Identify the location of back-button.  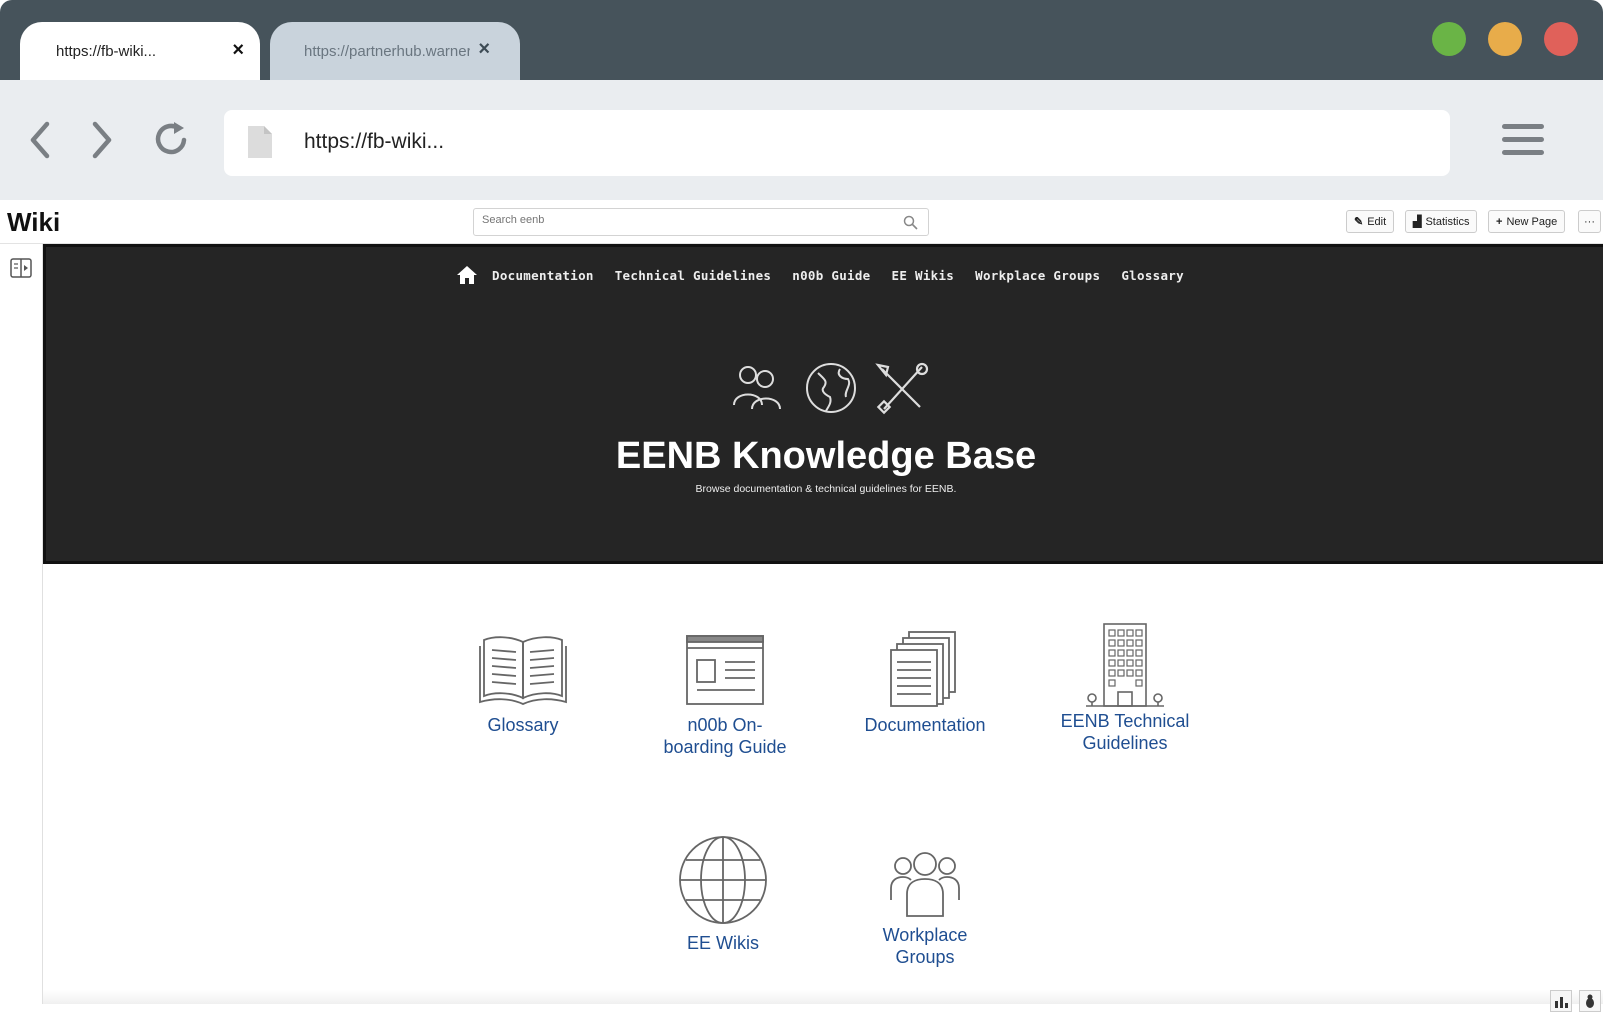
(40, 140).